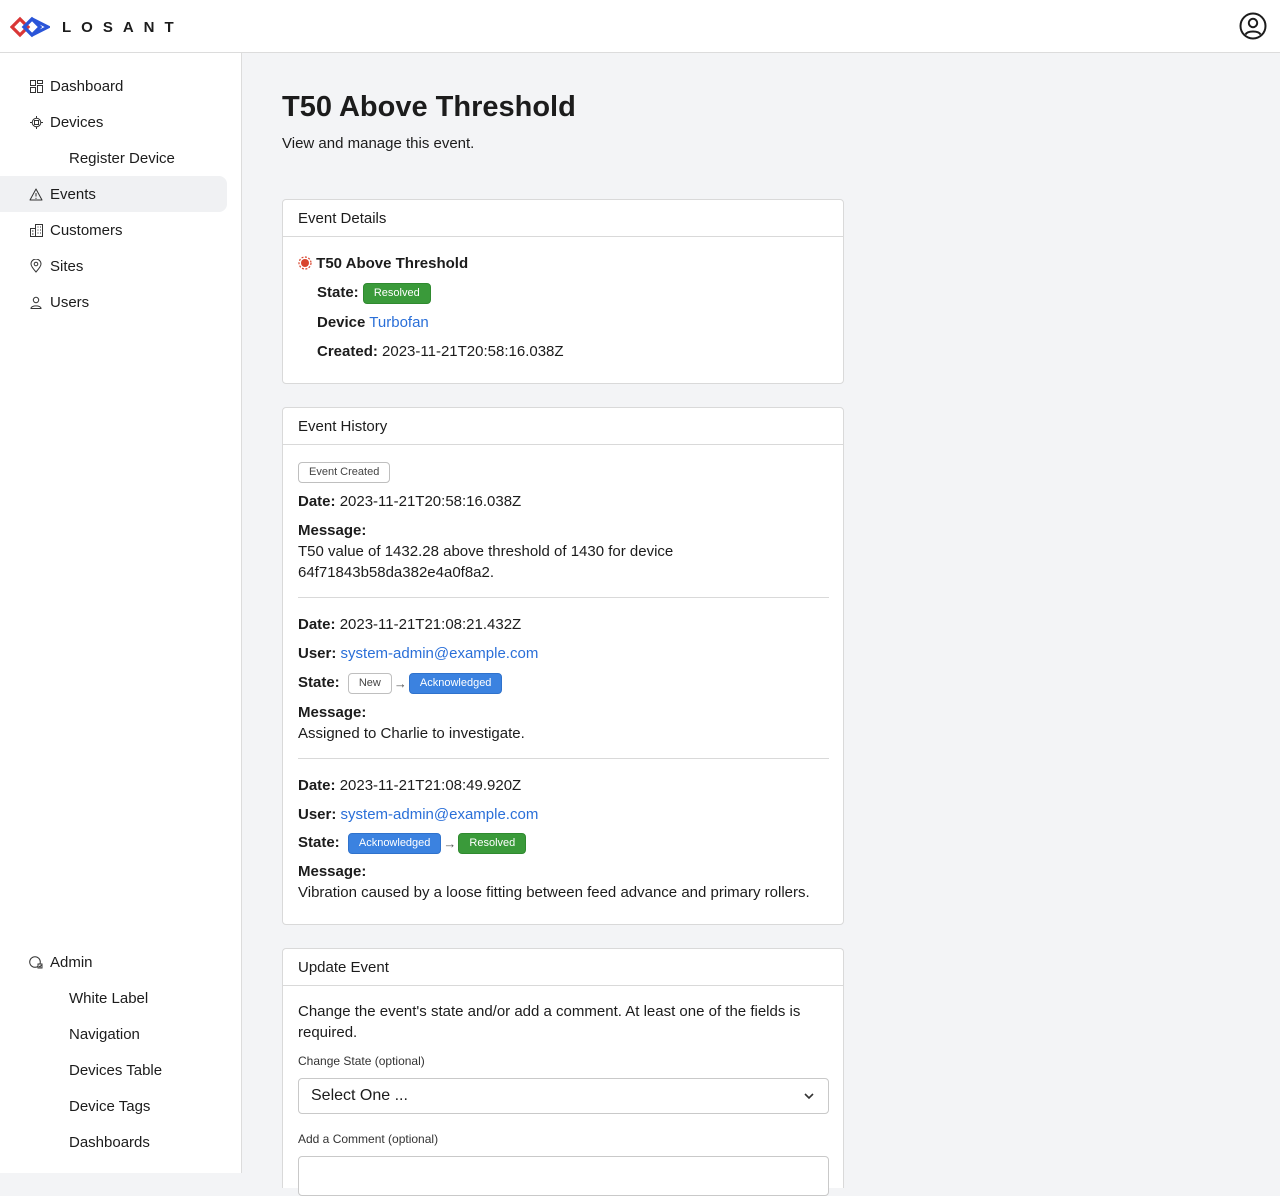 The width and height of the screenshot is (1280, 1196). What do you see at coordinates (563, 218) in the screenshot?
I see `card-header: Event Details` at bounding box center [563, 218].